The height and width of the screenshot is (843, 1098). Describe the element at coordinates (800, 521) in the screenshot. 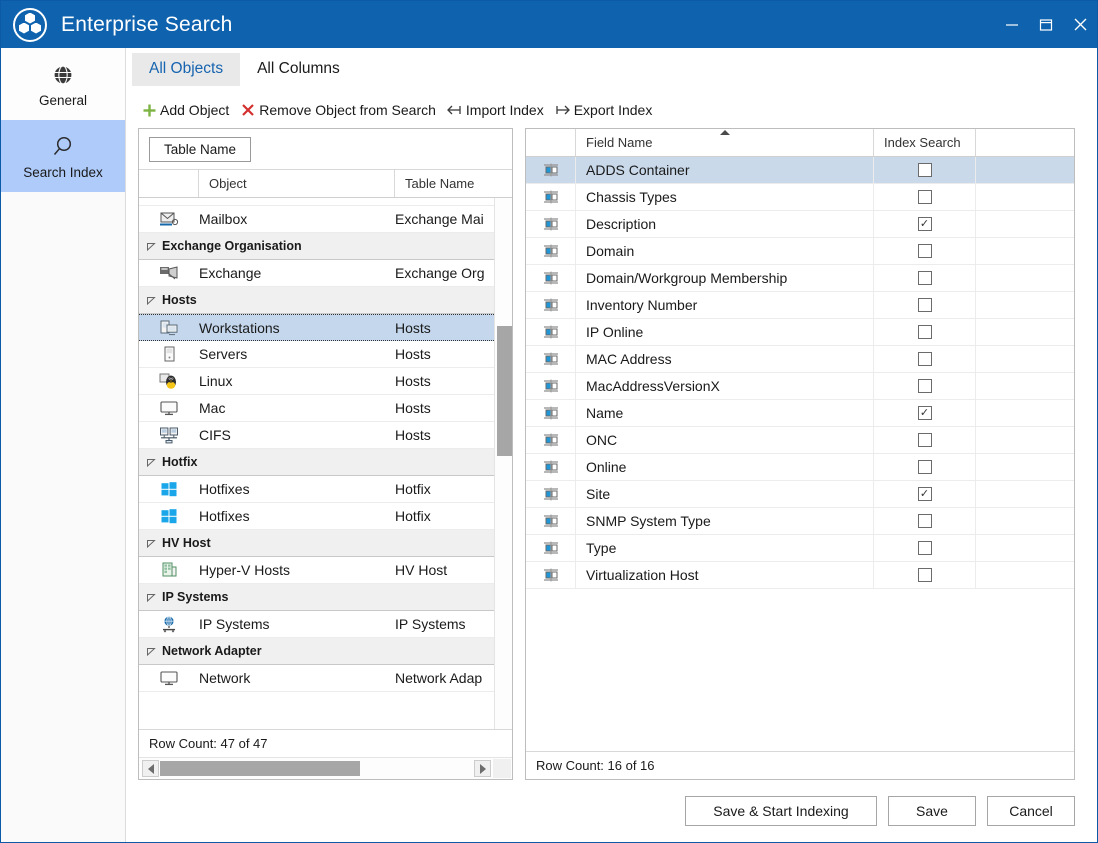

I see `table-row: SNMP System Type` at that location.